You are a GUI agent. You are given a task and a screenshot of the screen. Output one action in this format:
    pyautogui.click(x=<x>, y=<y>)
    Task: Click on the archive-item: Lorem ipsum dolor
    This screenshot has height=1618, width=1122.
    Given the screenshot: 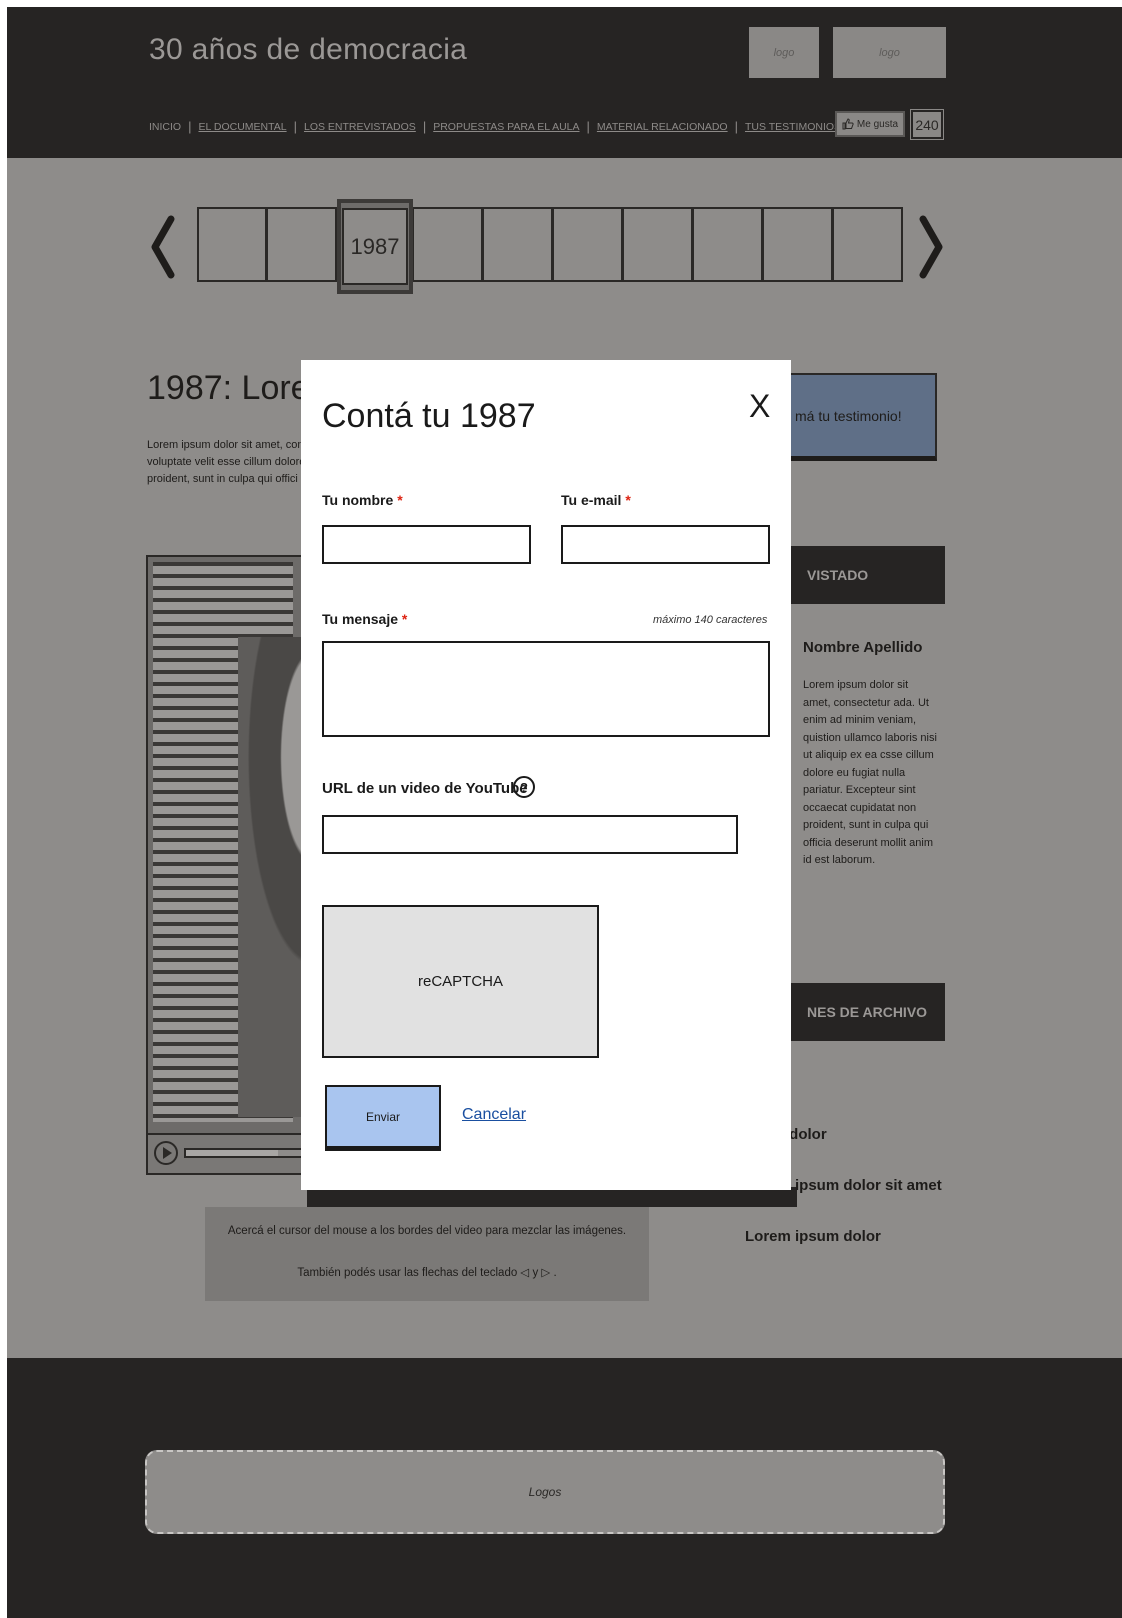 What is the action you would take?
    pyautogui.click(x=843, y=1253)
    